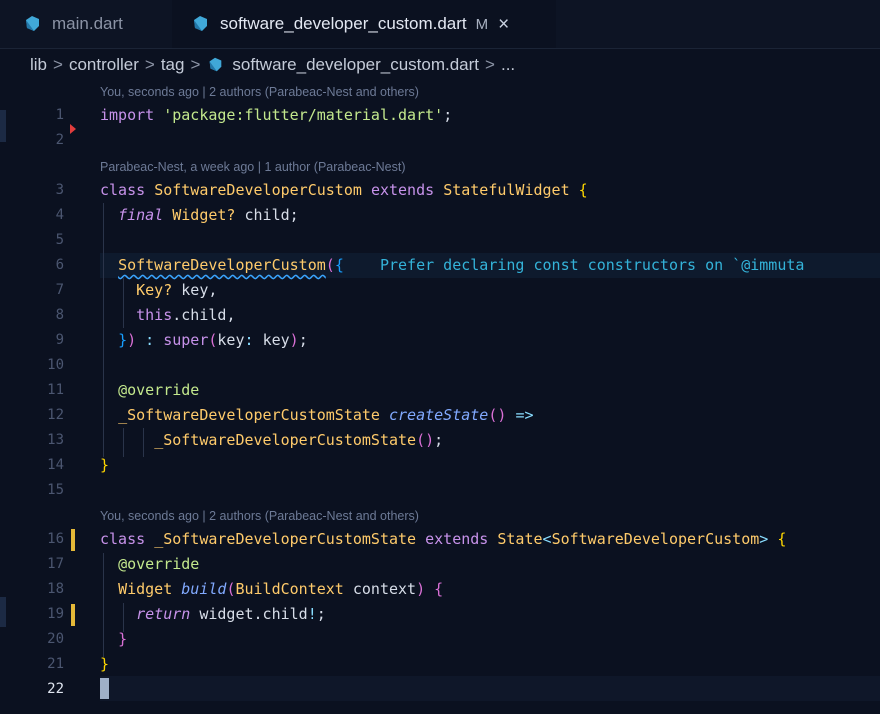 The image size is (880, 714). What do you see at coordinates (186, 315) in the screenshot?
I see `code-line: this.child,` at bounding box center [186, 315].